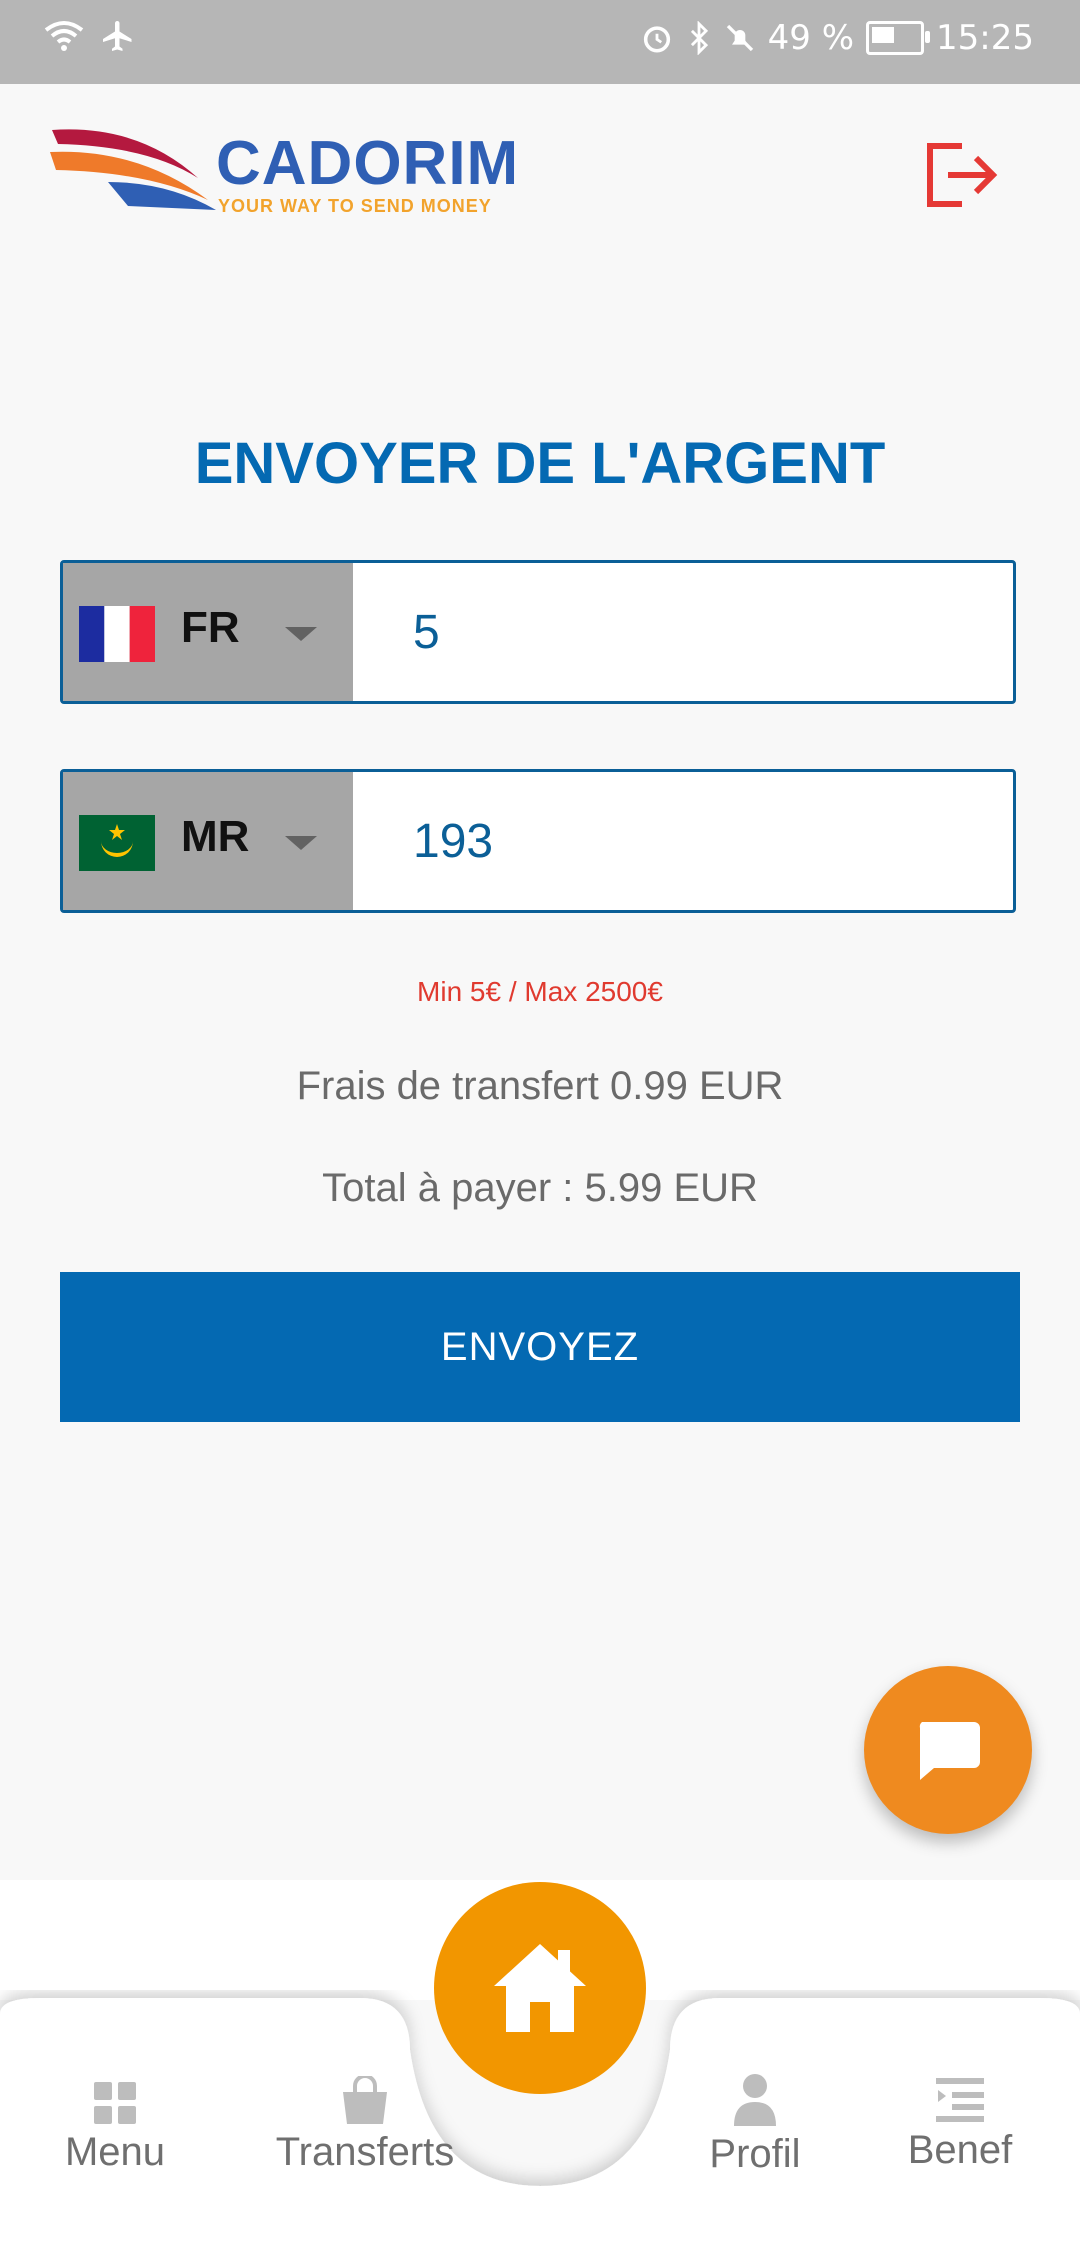  Describe the element at coordinates (355, 206) in the screenshot. I see `brand-tagline: YOUR WAY TO SEND MONEY` at that location.